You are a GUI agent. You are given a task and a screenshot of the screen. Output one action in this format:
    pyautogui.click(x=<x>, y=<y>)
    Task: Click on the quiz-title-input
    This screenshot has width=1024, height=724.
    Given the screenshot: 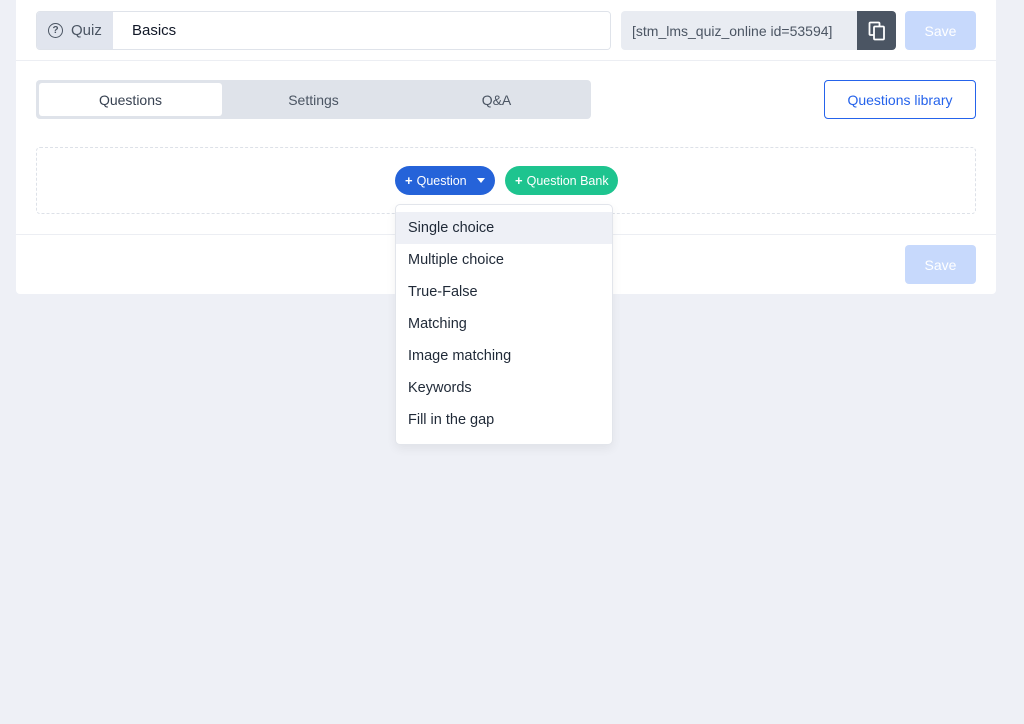 What is the action you would take?
    pyautogui.click(x=361, y=30)
    